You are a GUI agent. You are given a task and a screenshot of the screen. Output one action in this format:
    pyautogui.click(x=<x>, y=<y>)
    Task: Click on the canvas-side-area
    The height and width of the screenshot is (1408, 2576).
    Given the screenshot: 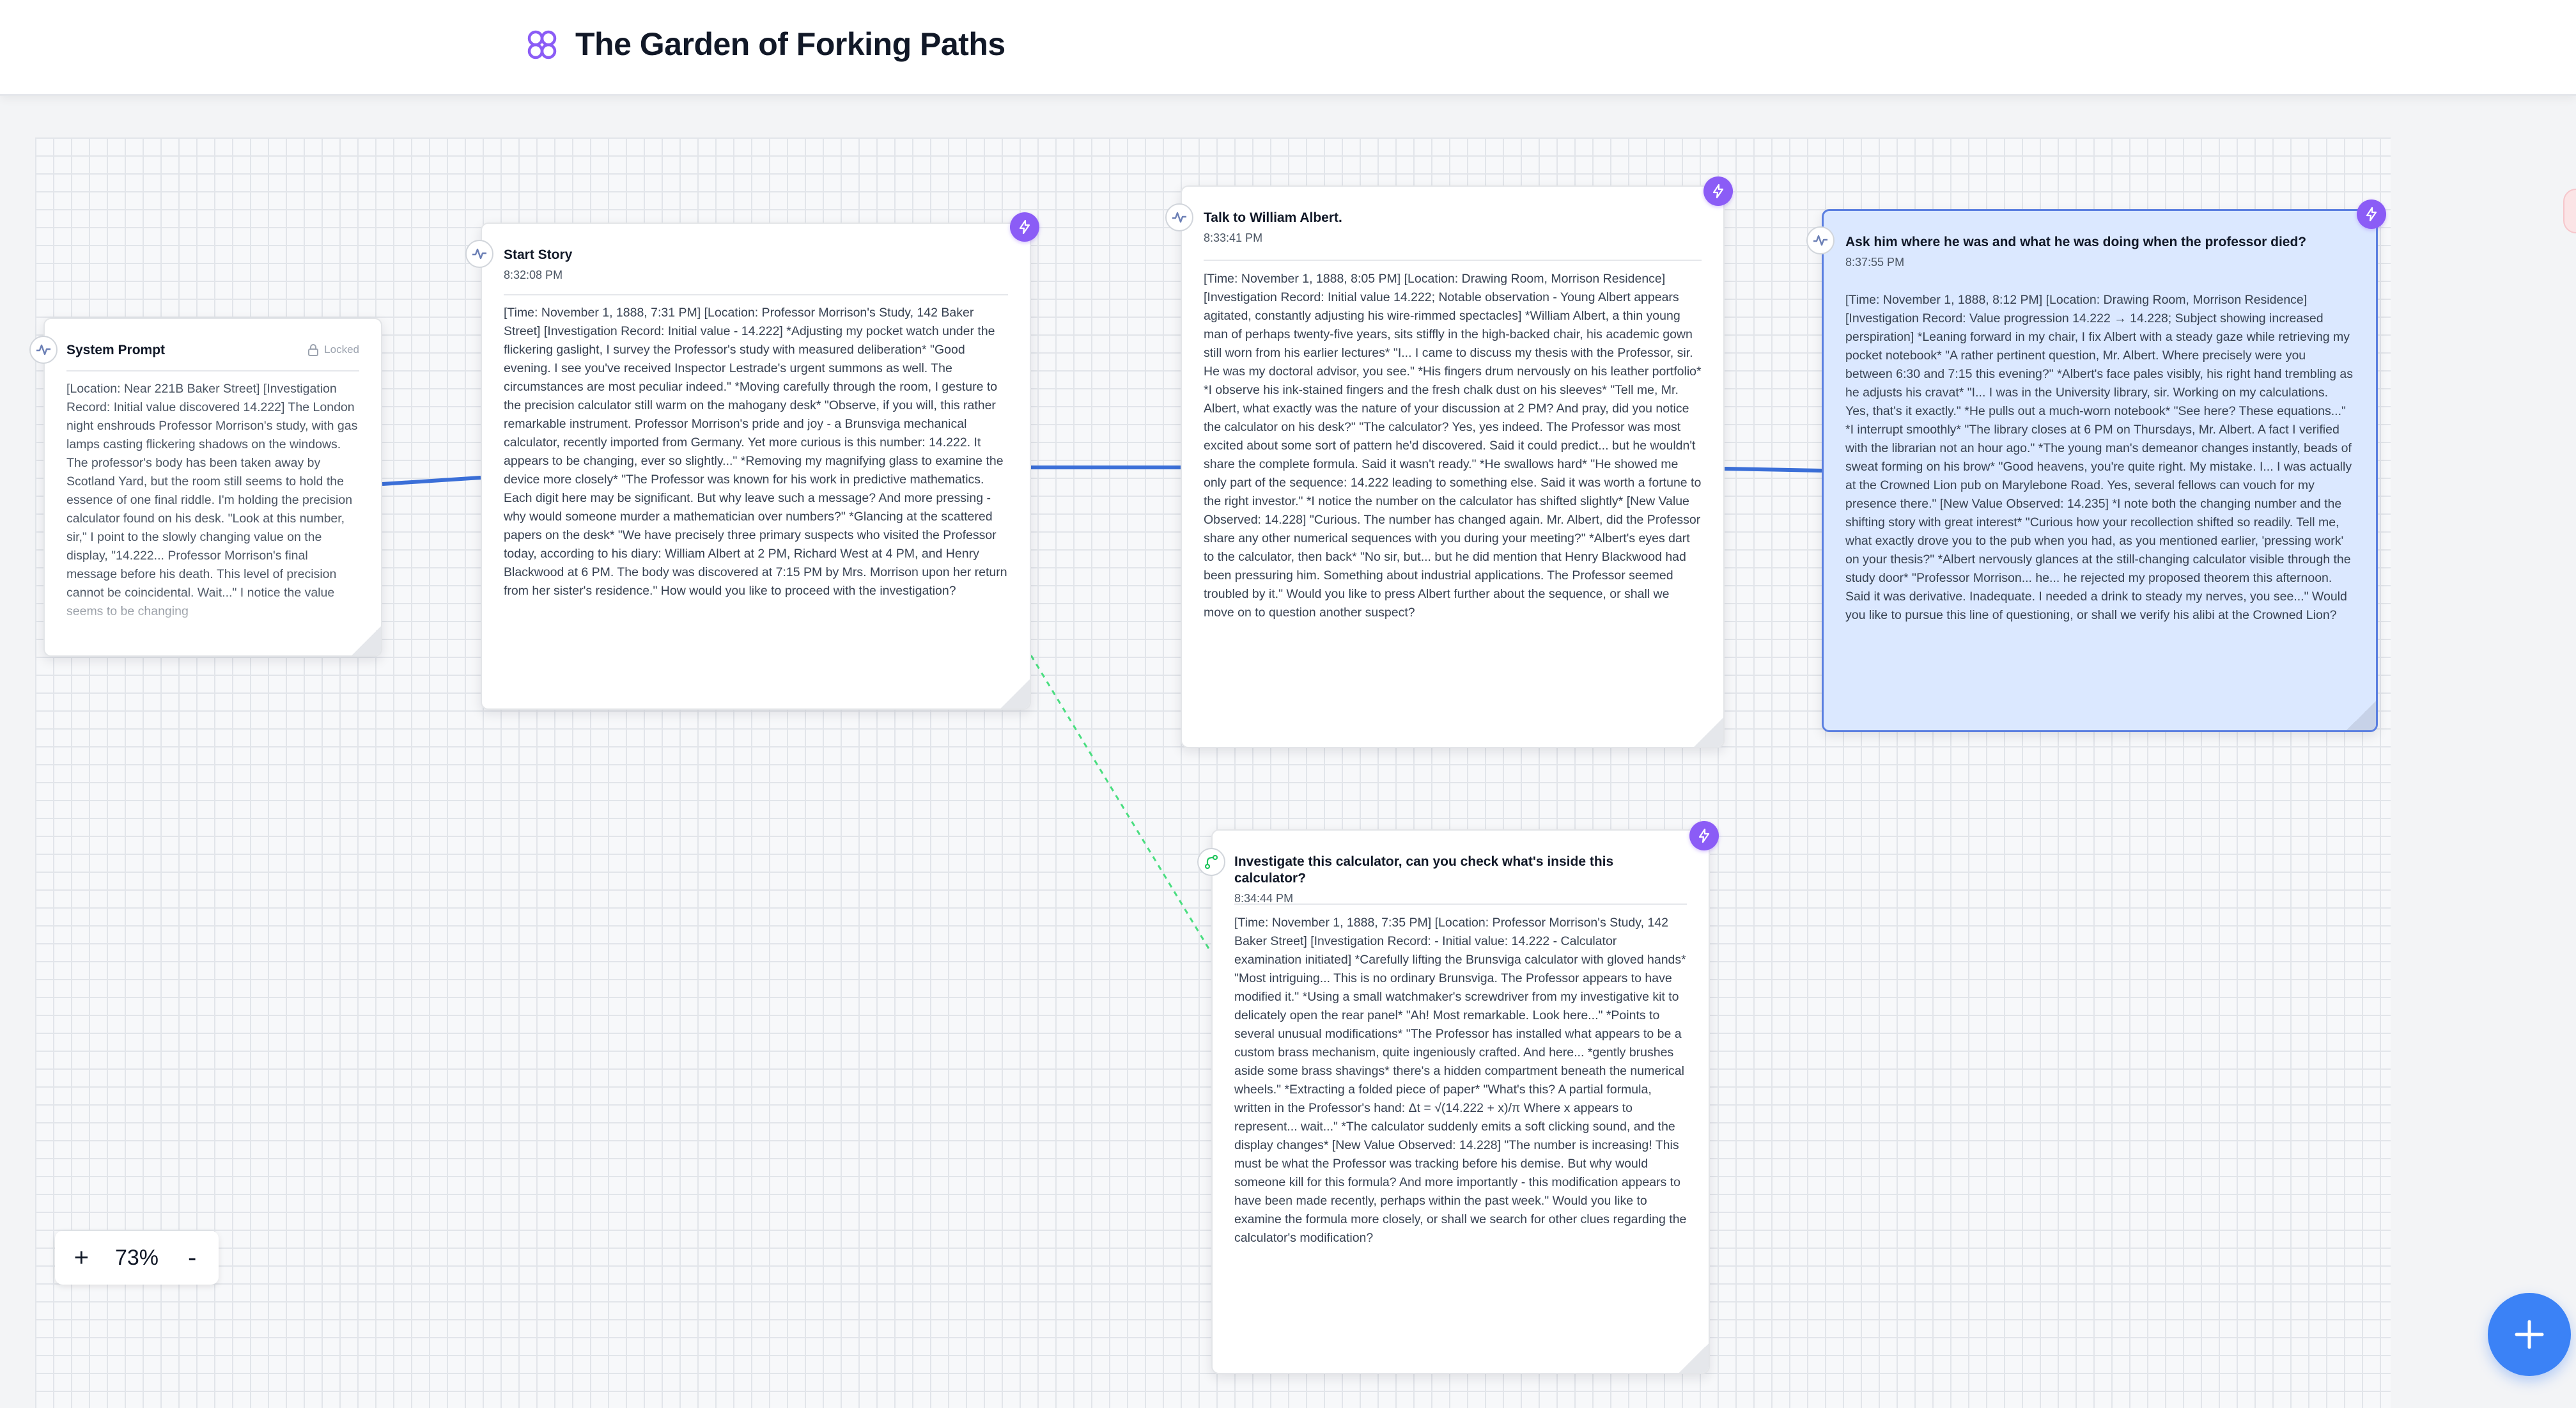 What is the action you would take?
    pyautogui.click(x=2483, y=773)
    